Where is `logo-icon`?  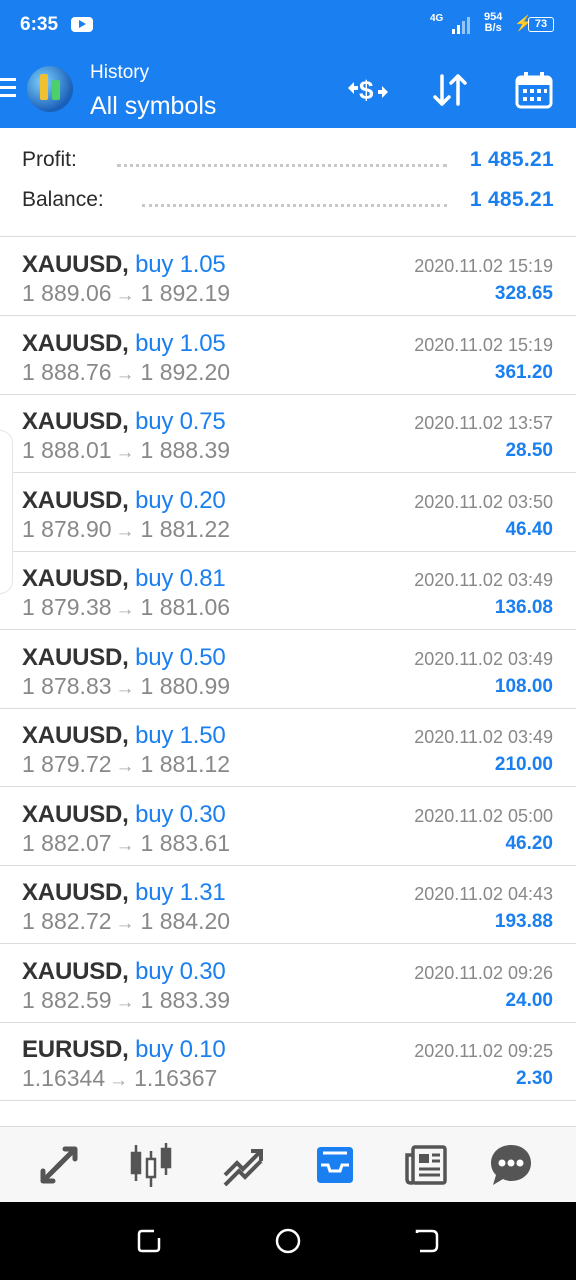 logo-icon is located at coordinates (50, 89).